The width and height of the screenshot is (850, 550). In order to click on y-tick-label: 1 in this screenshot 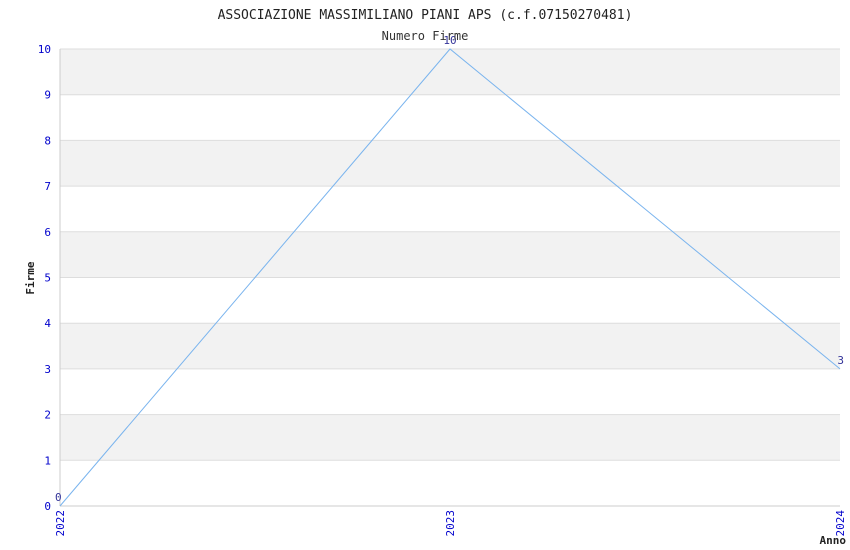, I will do `click(47, 460)`.